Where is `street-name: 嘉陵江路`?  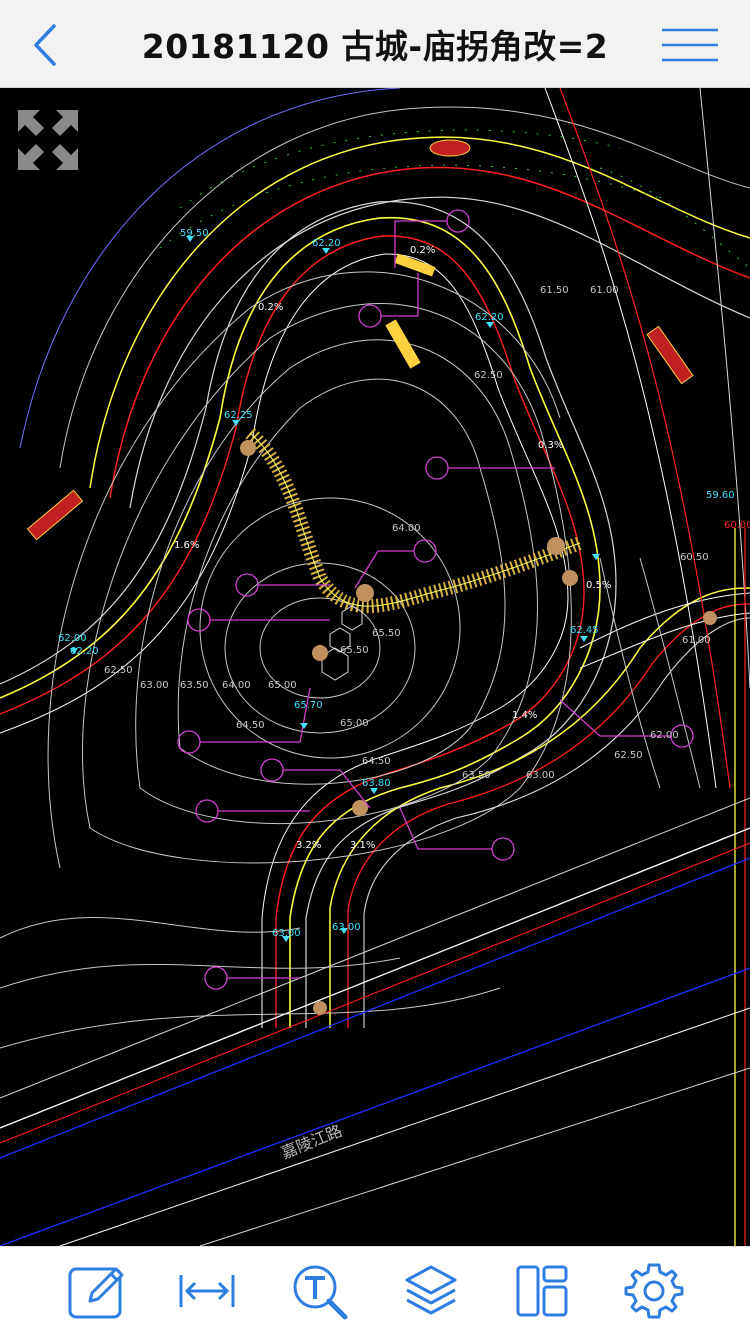 street-name: 嘉陵江路 is located at coordinates (311, 1142).